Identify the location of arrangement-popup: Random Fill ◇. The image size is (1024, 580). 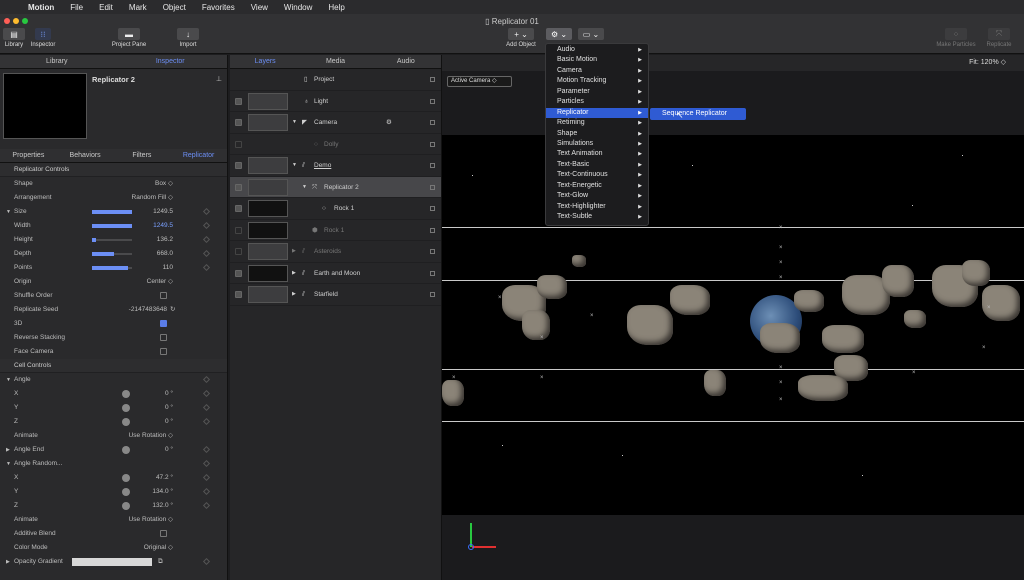
(152, 198).